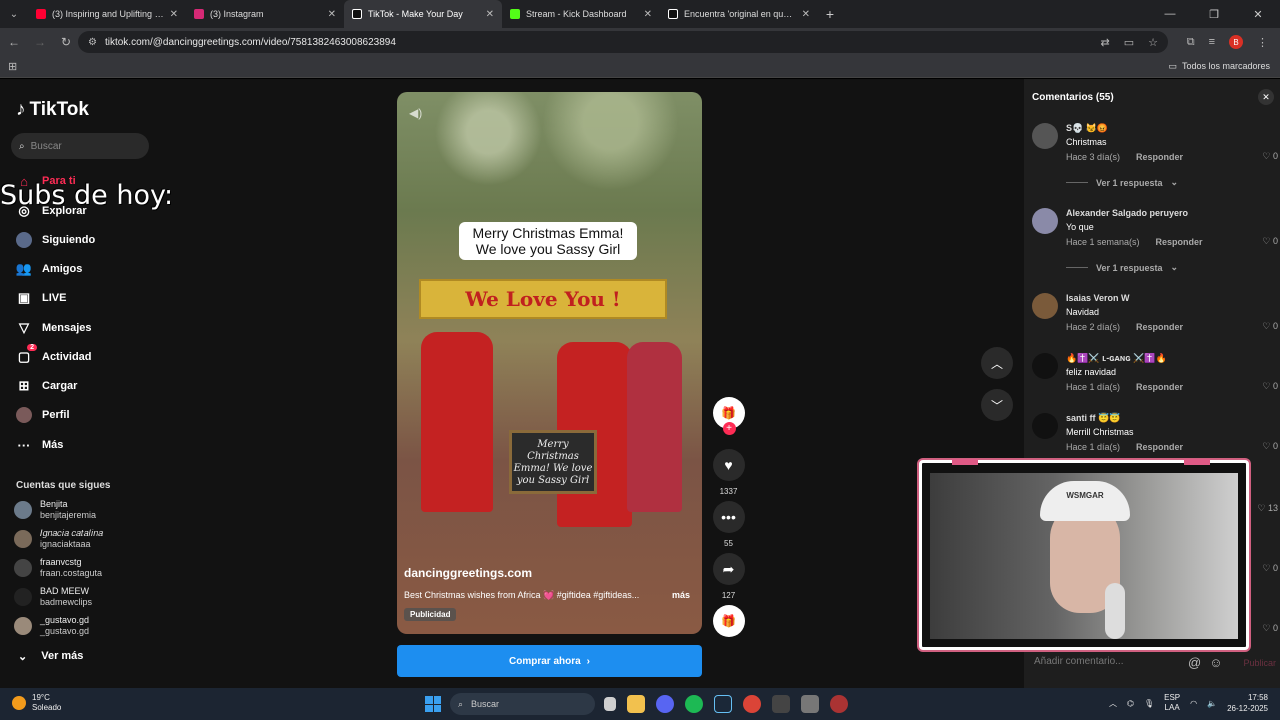 The height and width of the screenshot is (720, 1280). Describe the element at coordinates (665, 704) in the screenshot. I see `discord-icon` at that location.